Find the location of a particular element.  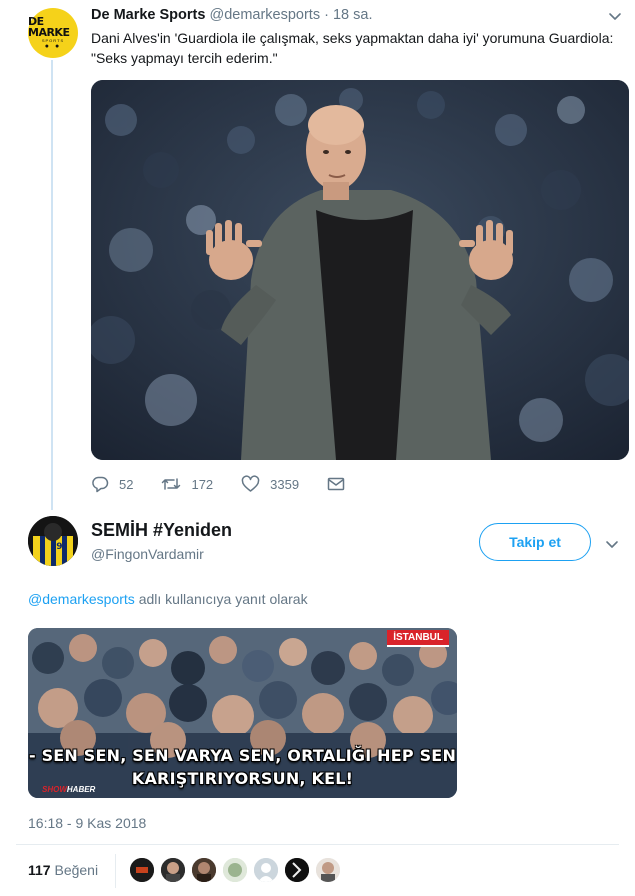

reply-author-avatar: 19 is located at coordinates (53, 541).